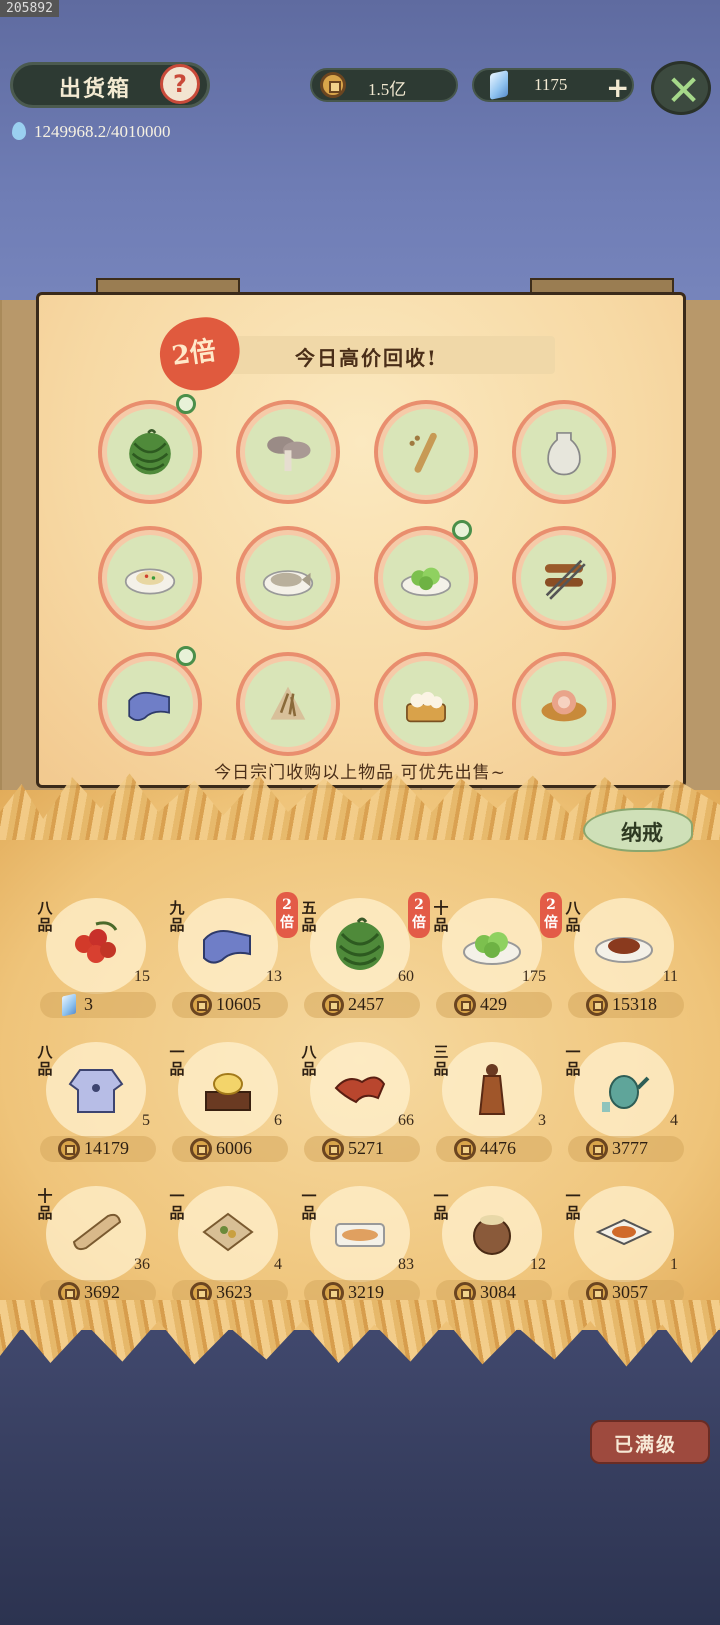 Image resolution: width=720 pixels, height=1625 pixels. Describe the element at coordinates (638, 830) in the screenshot. I see `storage-ring-tab: 纳戒` at that location.